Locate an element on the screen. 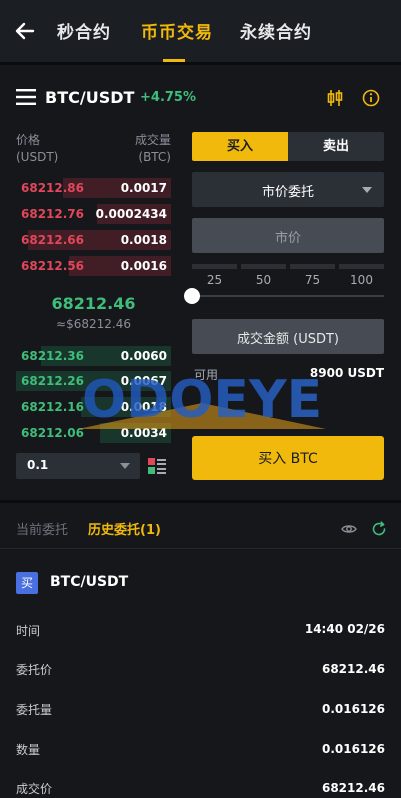 The width and height of the screenshot is (401, 798). bid-row: 68212.26 0.0067 is located at coordinates (93, 381).